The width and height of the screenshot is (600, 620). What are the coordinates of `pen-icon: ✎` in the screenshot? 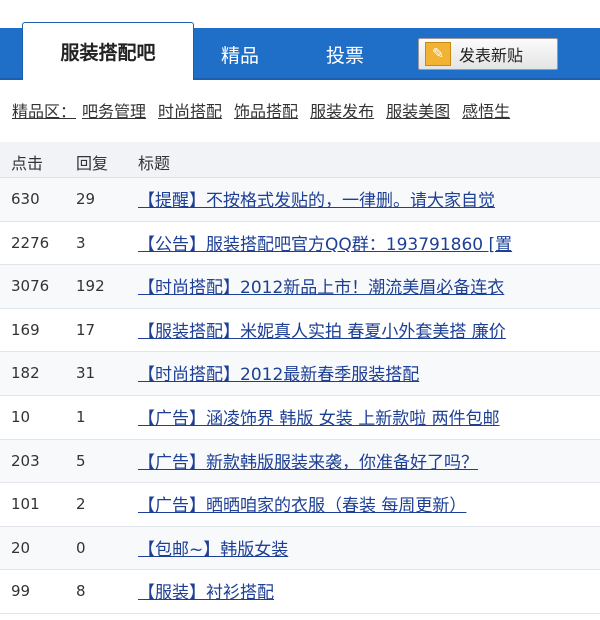 It's located at (438, 54).